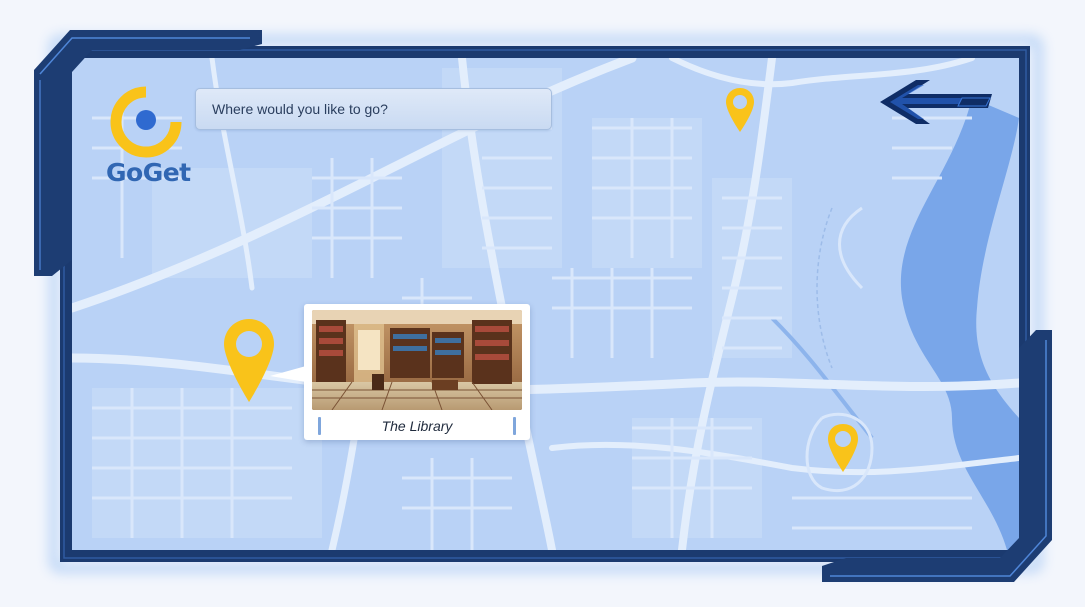  Describe the element at coordinates (249, 361) in the screenshot. I see `location-pin-library` at that location.